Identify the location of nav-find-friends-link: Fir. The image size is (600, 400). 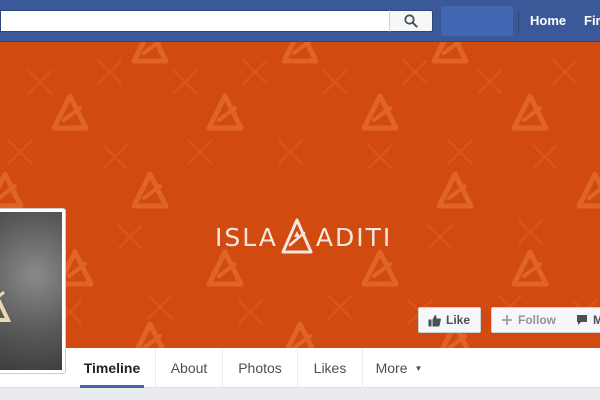
(592, 20).